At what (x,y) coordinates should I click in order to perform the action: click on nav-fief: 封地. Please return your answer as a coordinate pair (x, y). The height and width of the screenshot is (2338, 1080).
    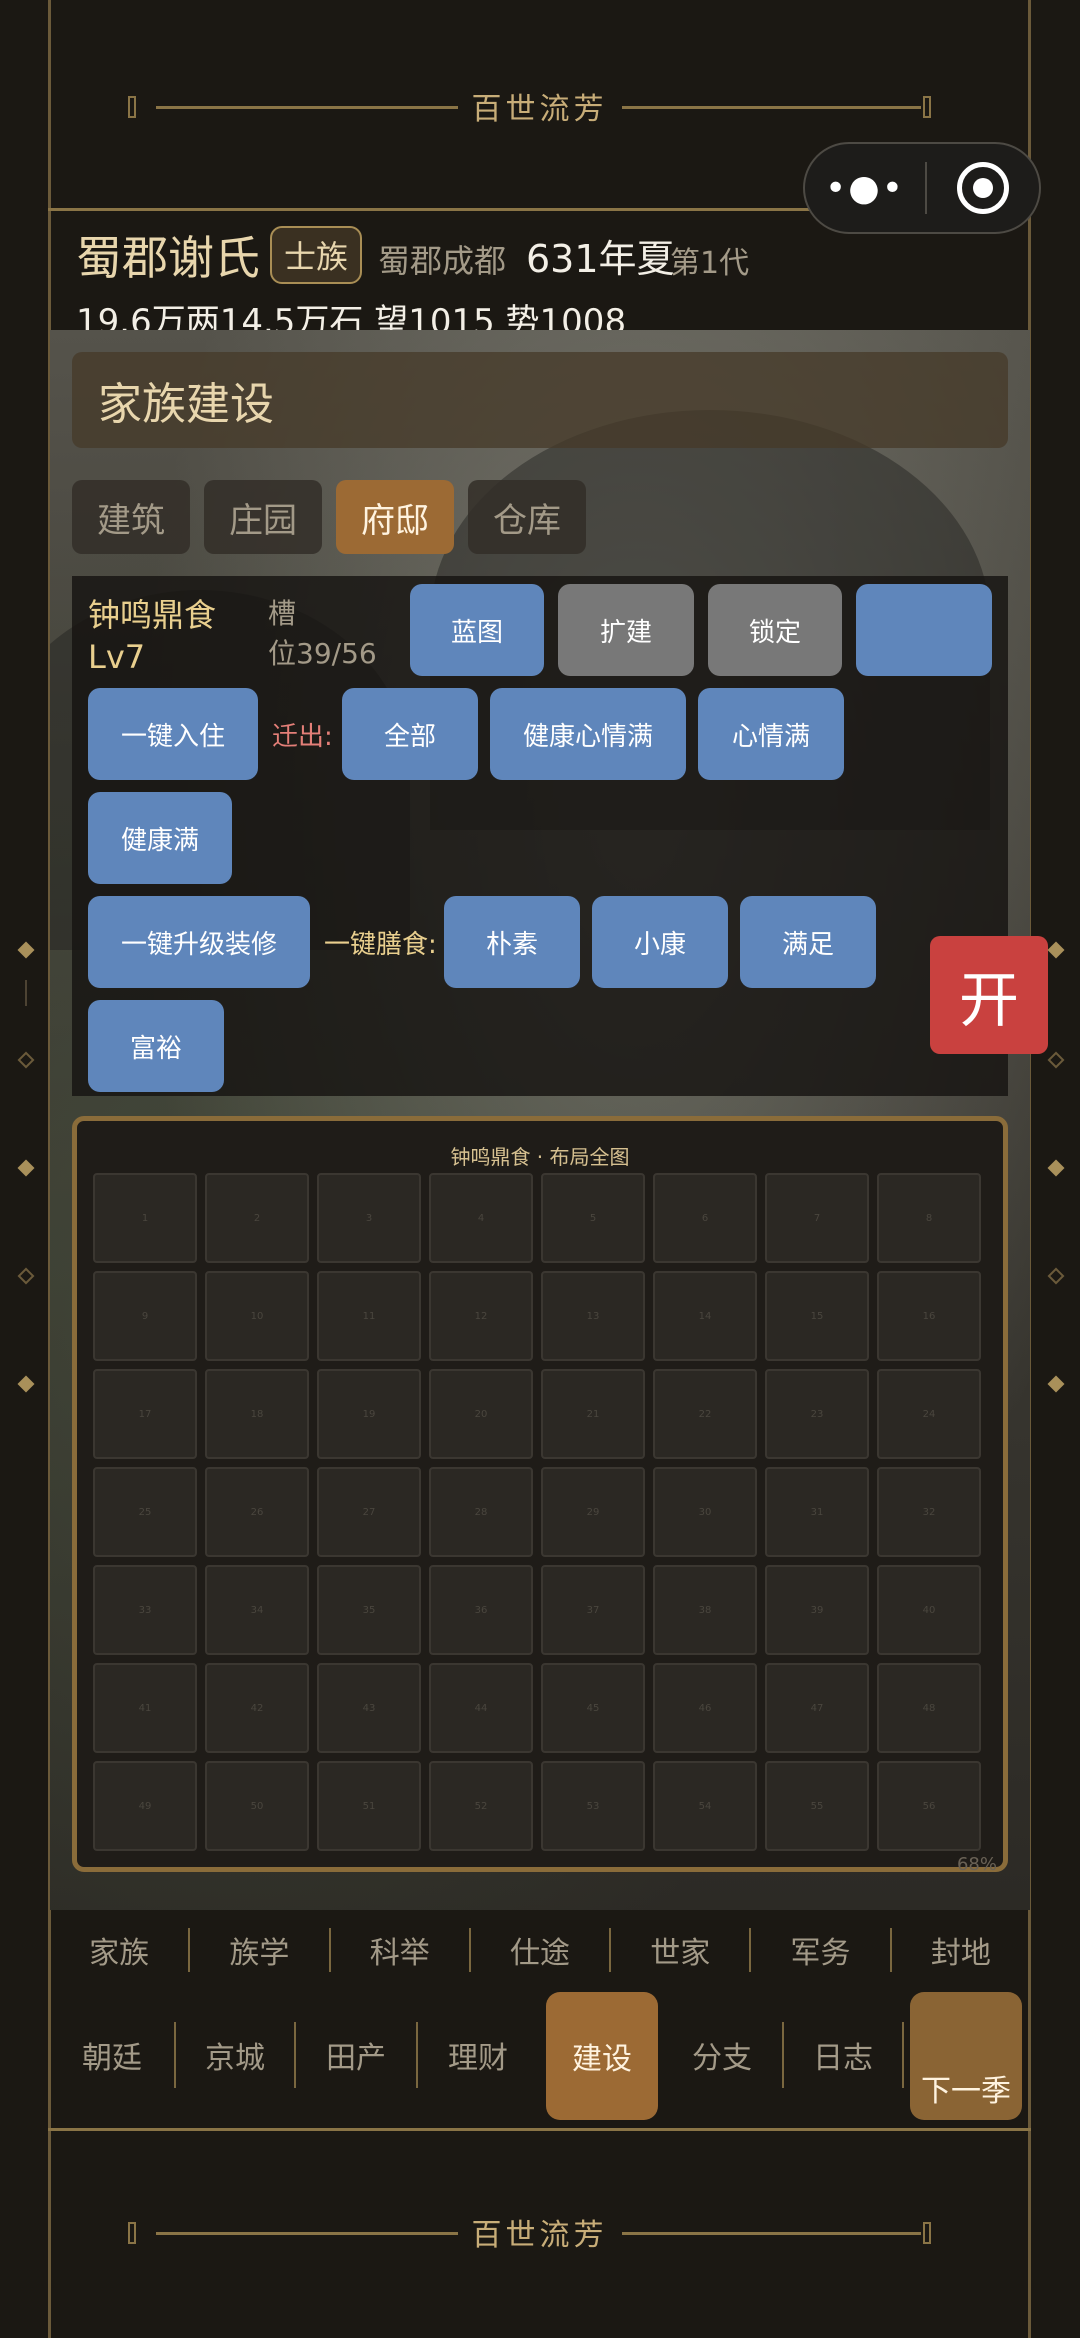
    Looking at the image, I should click on (961, 1950).